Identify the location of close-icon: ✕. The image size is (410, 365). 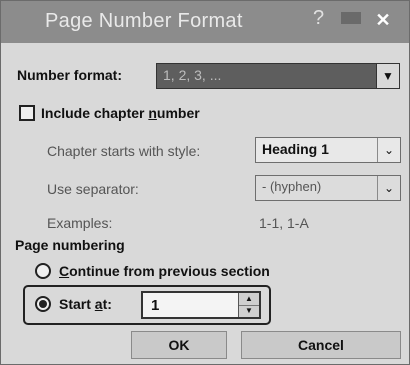
(383, 20).